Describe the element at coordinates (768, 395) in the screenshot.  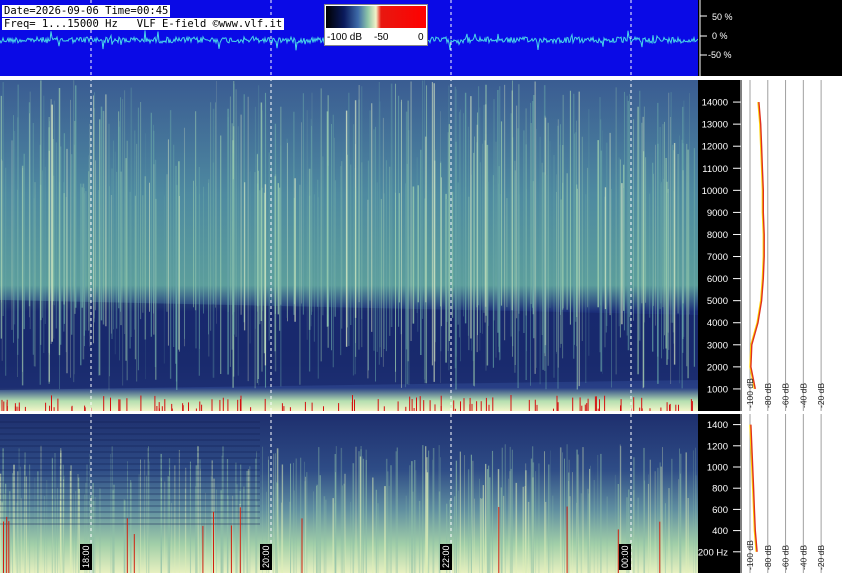
I see `upper-profile-xtick-label: -80 dB` at that location.